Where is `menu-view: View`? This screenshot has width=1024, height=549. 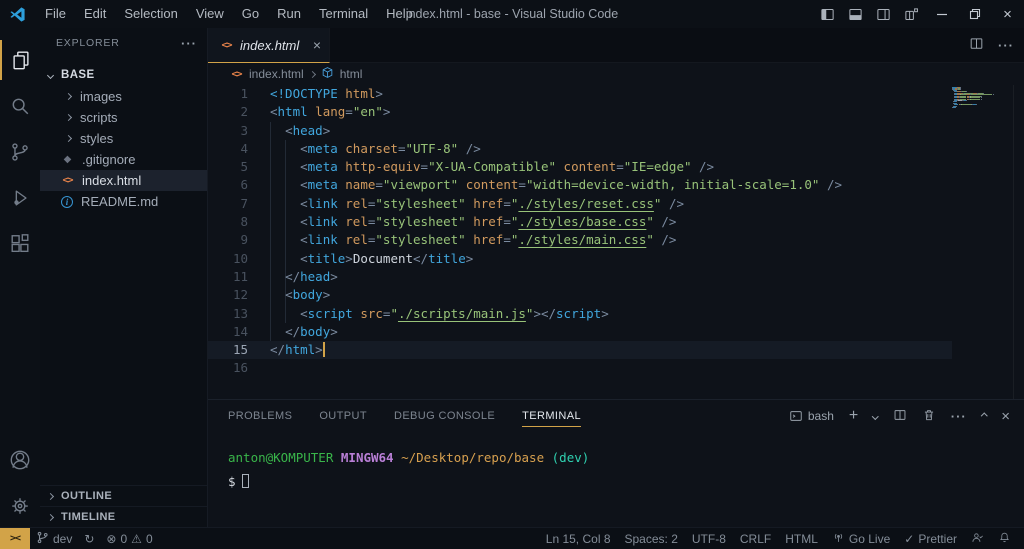
menu-view: View is located at coordinates (210, 14).